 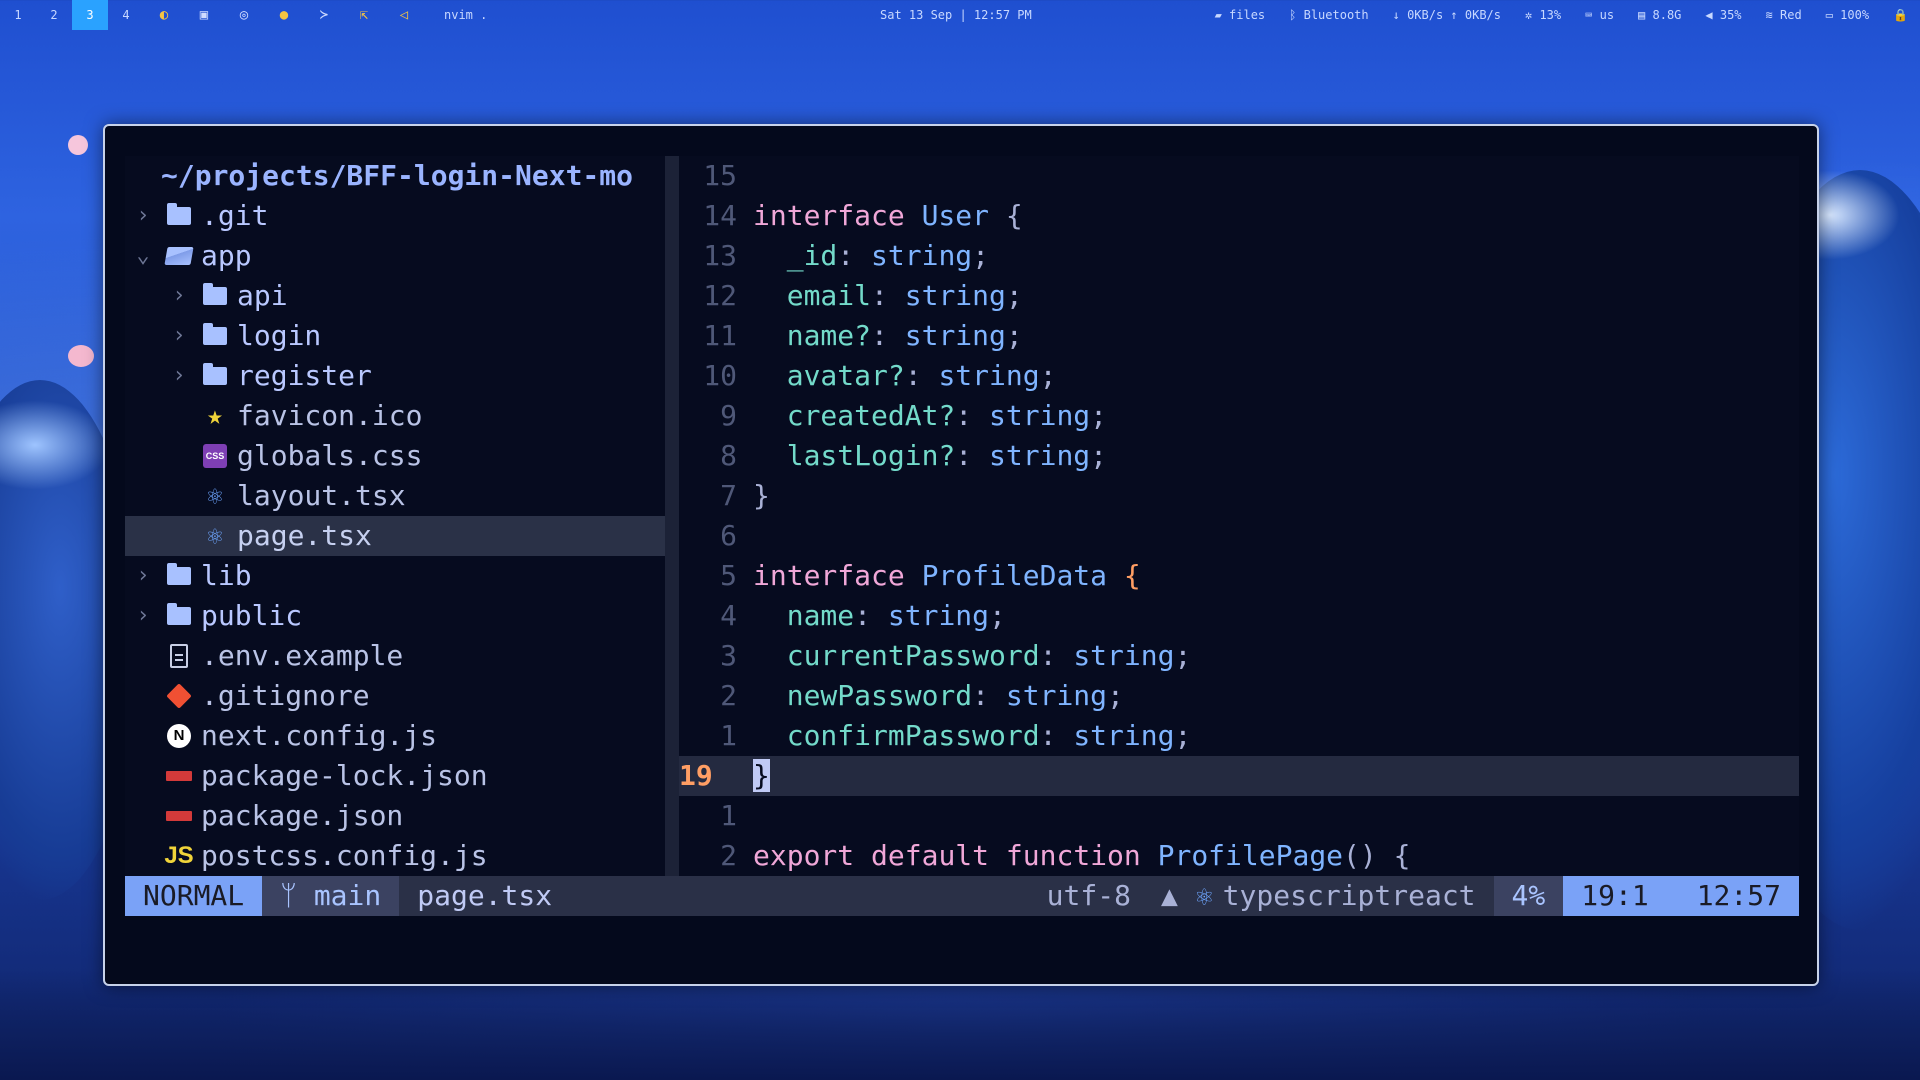 What do you see at coordinates (395, 176) in the screenshot?
I see `tree-root-path: ~/projects/BFF-login-Next-mo` at bounding box center [395, 176].